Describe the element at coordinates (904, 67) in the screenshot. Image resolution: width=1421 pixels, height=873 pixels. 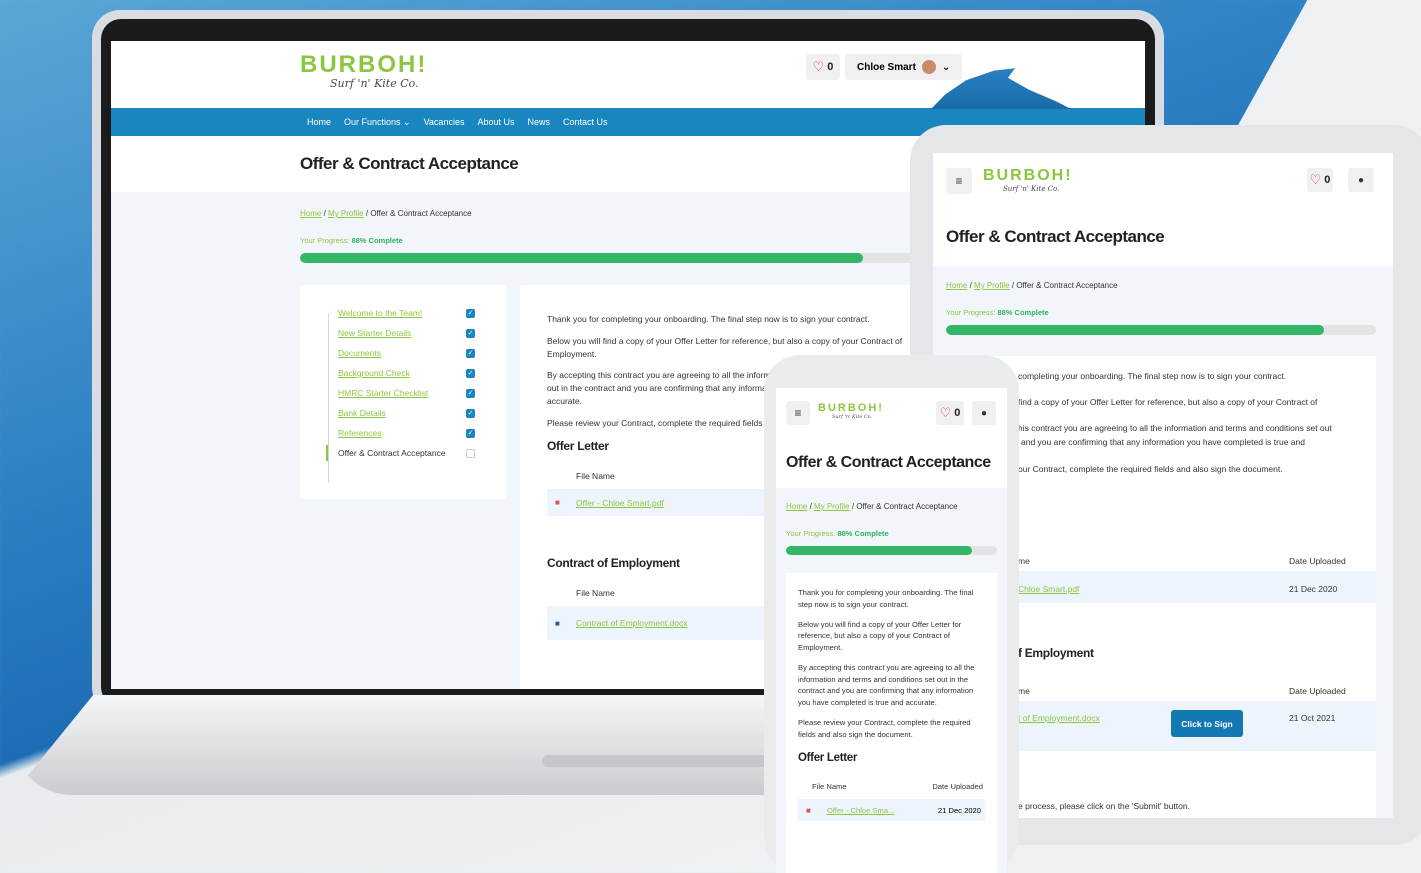
I see `user-menu-button: Chloe Smart ⌄` at that location.